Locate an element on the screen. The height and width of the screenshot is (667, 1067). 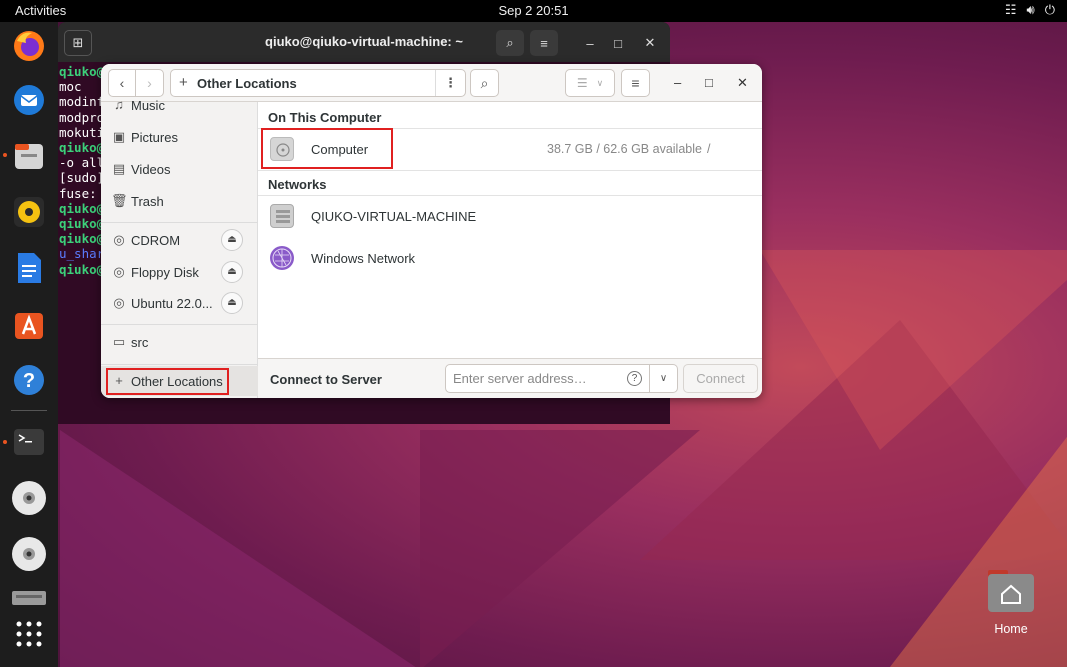
path-label: Other Locations is located at coordinates (247, 83).